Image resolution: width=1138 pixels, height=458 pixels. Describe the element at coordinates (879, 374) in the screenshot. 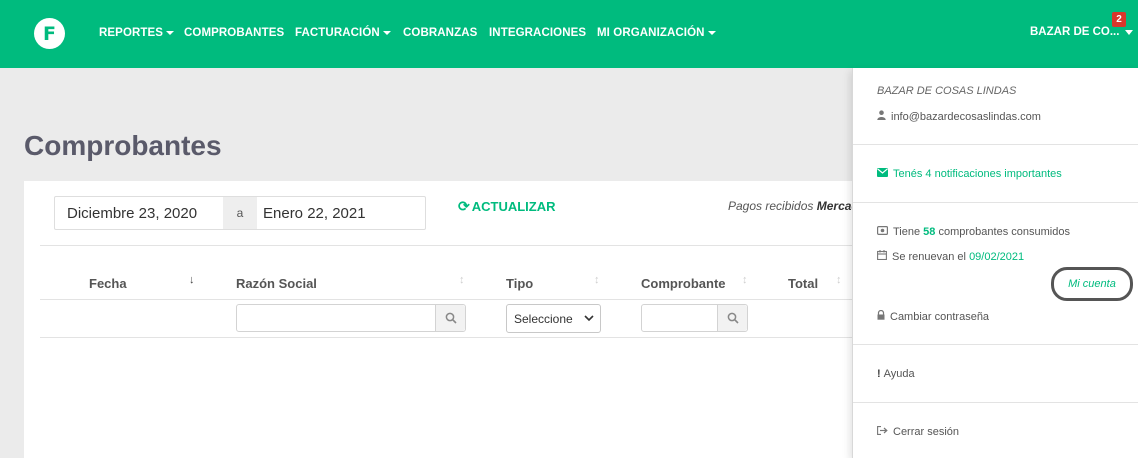

I see `exclamation-icon: !` at that location.